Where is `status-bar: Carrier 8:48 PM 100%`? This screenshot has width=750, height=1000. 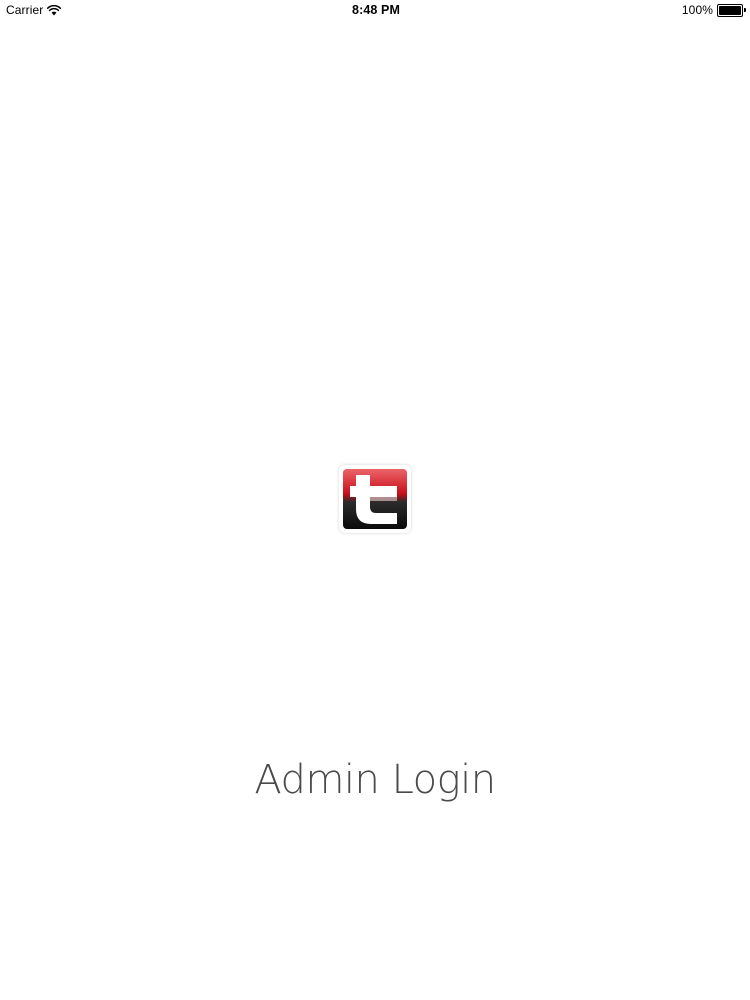 status-bar: Carrier 8:48 PM 100% is located at coordinates (375, 10).